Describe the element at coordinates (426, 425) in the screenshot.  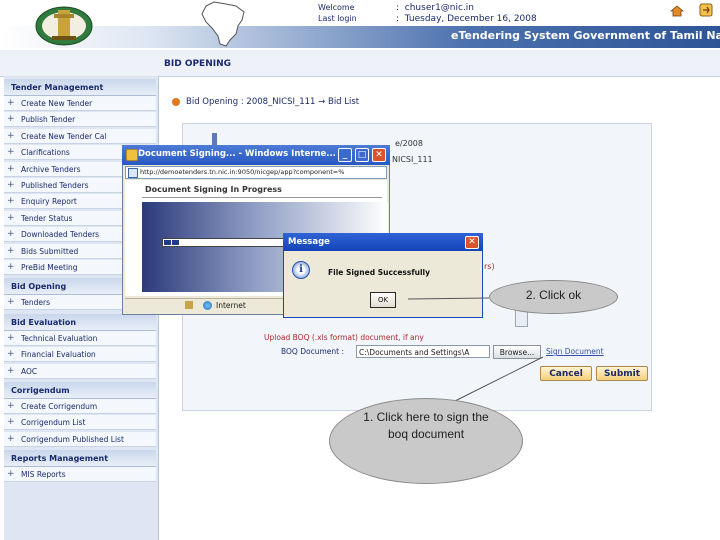
I see `sign-callout-text: 1. Click here to sign the boq document` at that location.